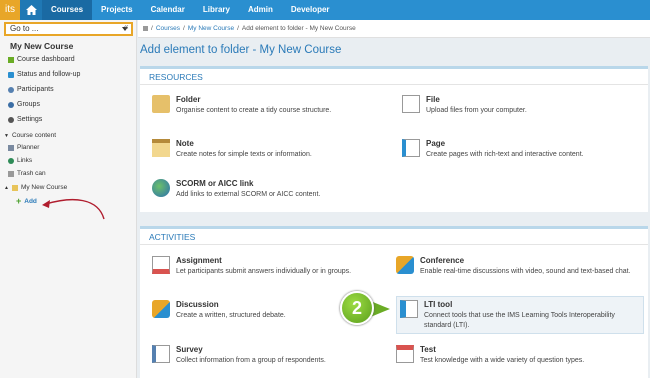 This screenshot has width=650, height=378. I want to click on tree-item-label: Links, so click(25, 160).